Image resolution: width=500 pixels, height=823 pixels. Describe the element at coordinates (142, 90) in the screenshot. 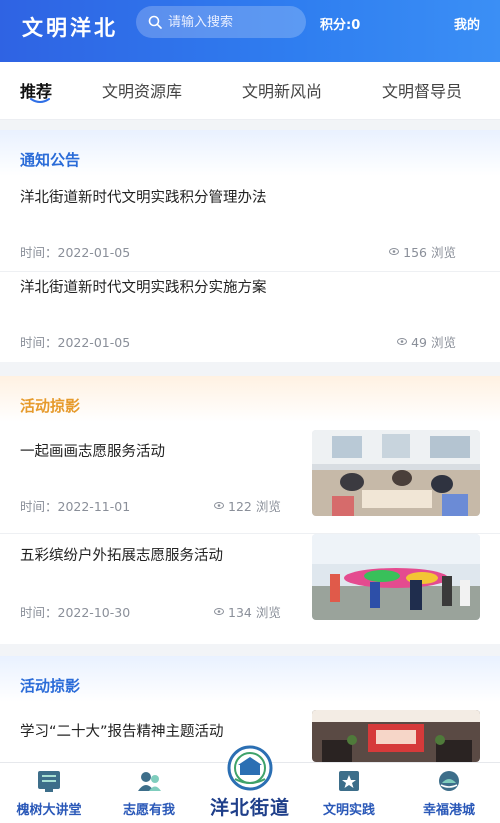

I see `tab-resource-library: 文明资源库` at that location.